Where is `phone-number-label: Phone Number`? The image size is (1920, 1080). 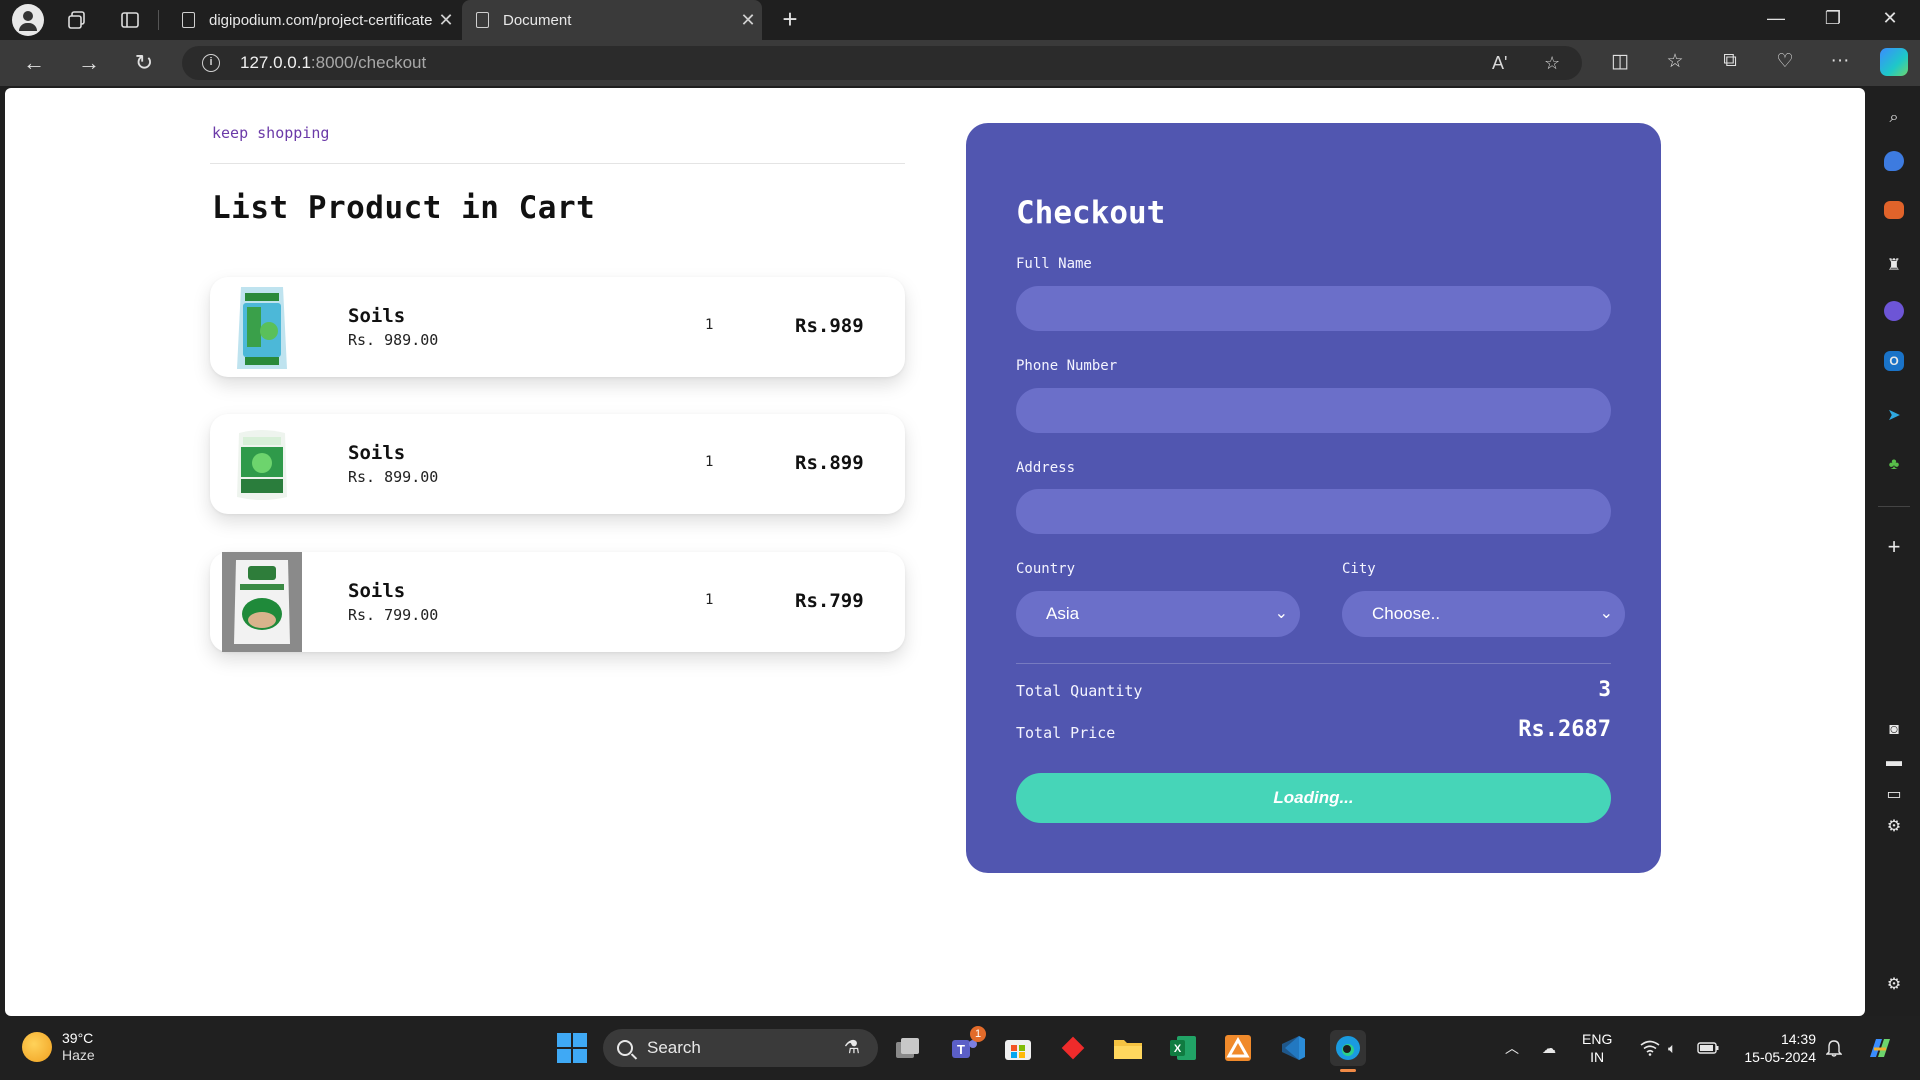 phone-number-label: Phone Number is located at coordinates (1067, 366).